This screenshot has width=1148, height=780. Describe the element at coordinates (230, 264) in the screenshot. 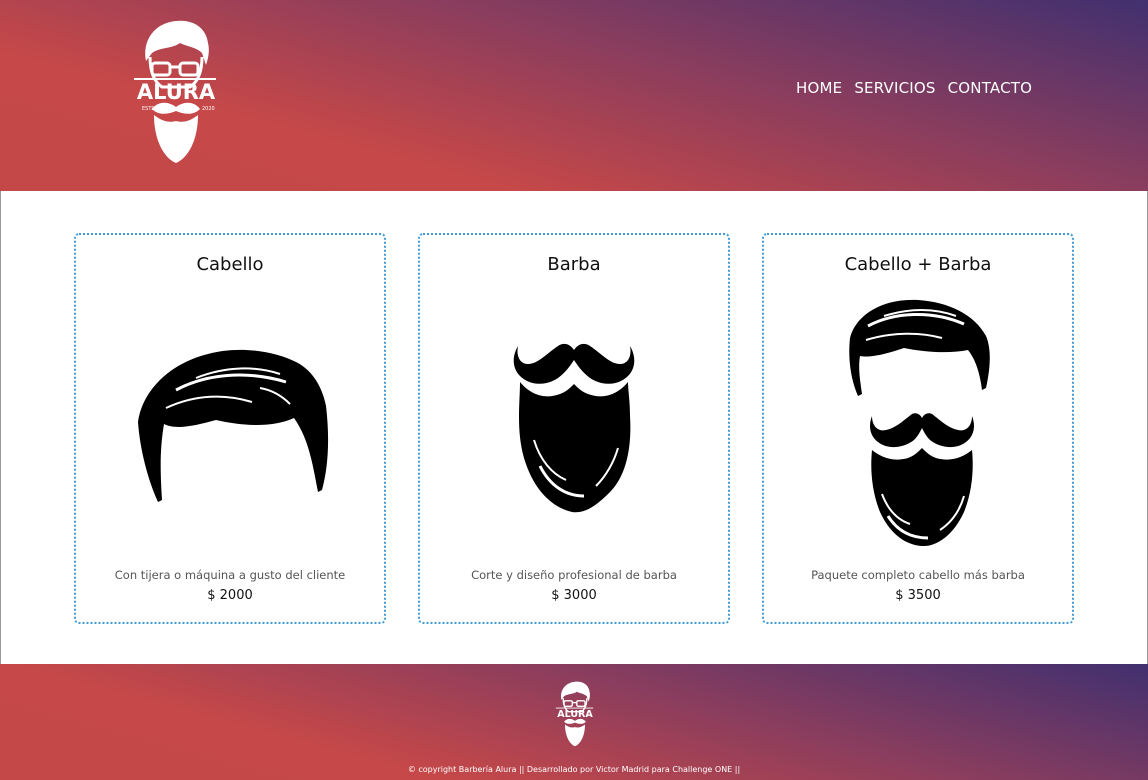

I see `card-title: Cabello` at that location.